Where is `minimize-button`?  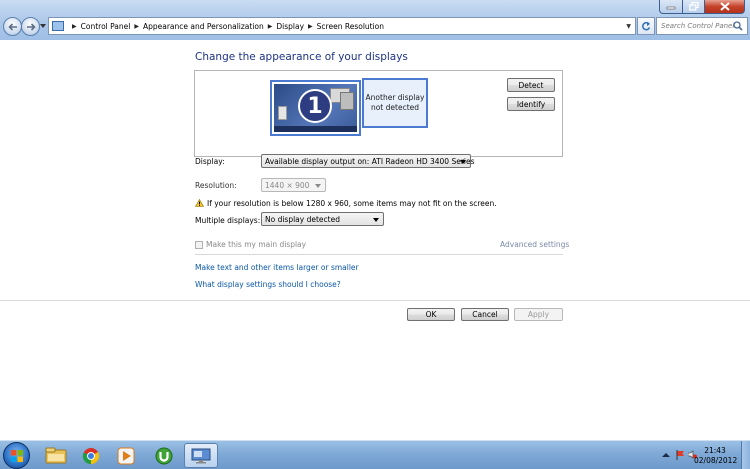 minimize-button is located at coordinates (671, 7).